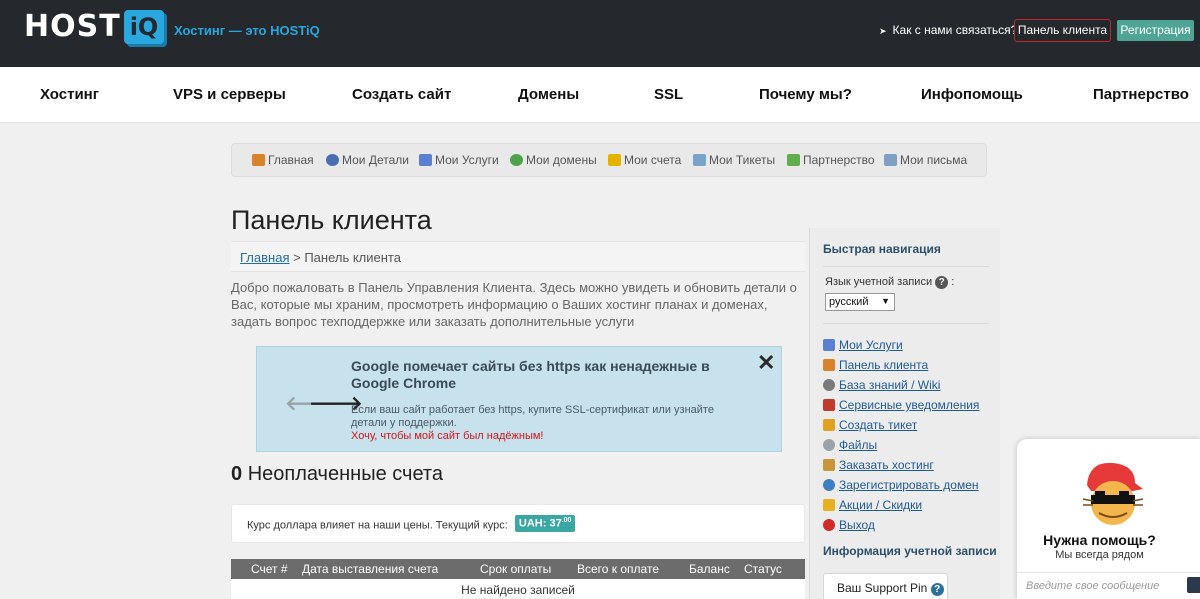 The width and height of the screenshot is (1200, 599). What do you see at coordinates (72, 26) in the screenshot?
I see `logo-text: HOST` at bounding box center [72, 26].